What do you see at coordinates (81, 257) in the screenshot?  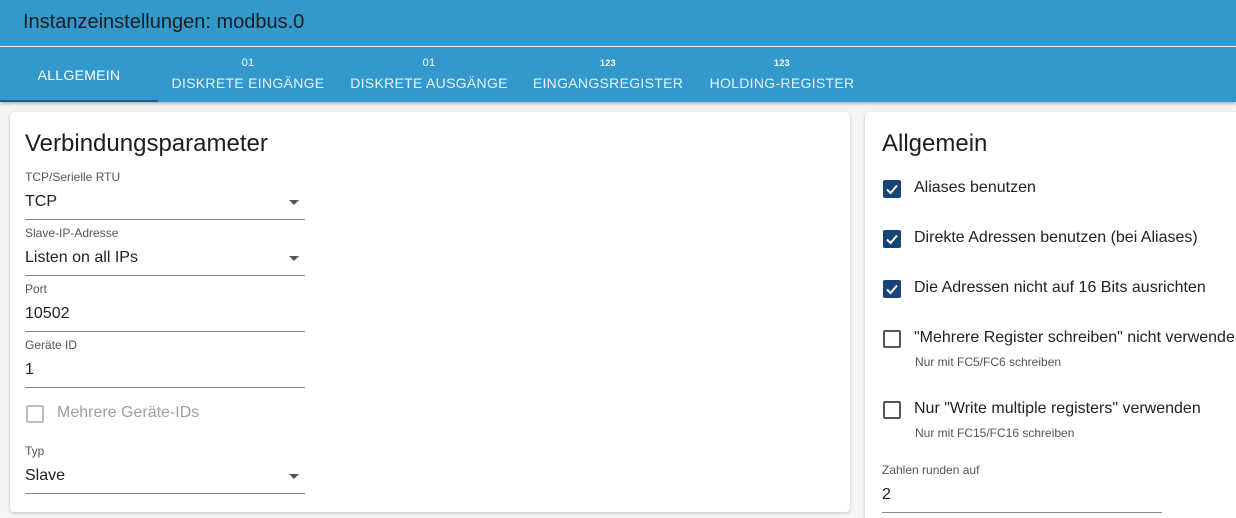 I see `field-value: Listen on all IPs` at bounding box center [81, 257].